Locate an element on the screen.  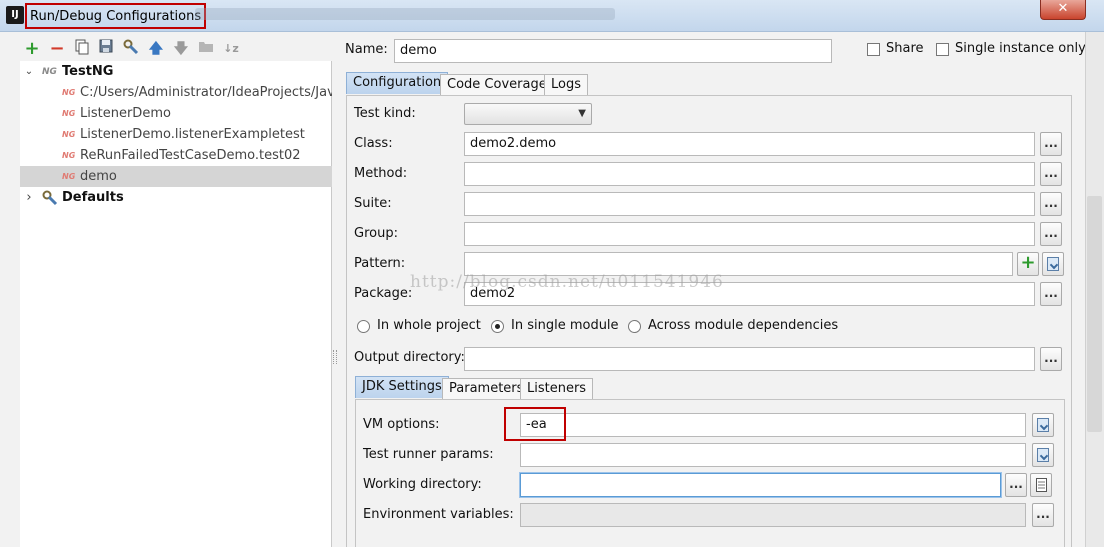
output-directory-input is located at coordinates (749, 359).